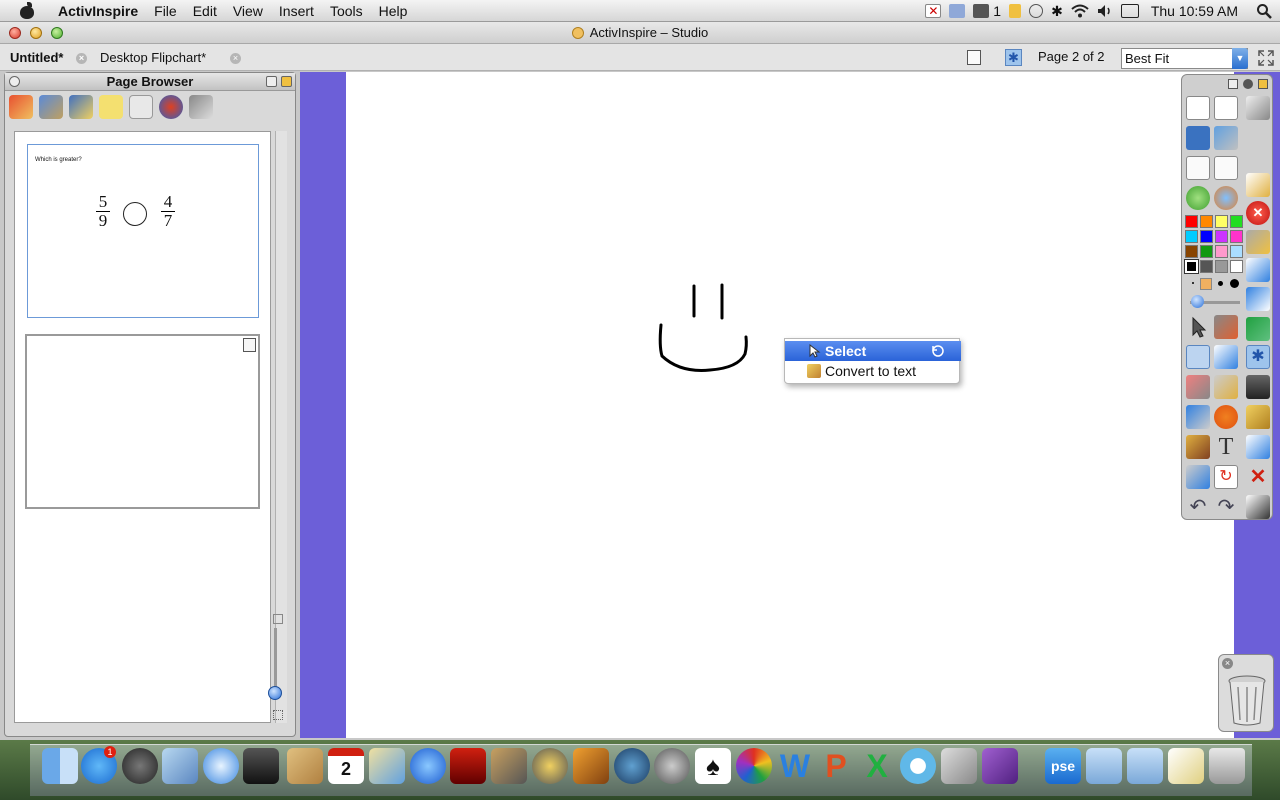 Image resolution: width=1280 pixels, height=800 pixels. Describe the element at coordinates (1221, 251) in the screenshot. I see `color-swatch-pink` at that location.